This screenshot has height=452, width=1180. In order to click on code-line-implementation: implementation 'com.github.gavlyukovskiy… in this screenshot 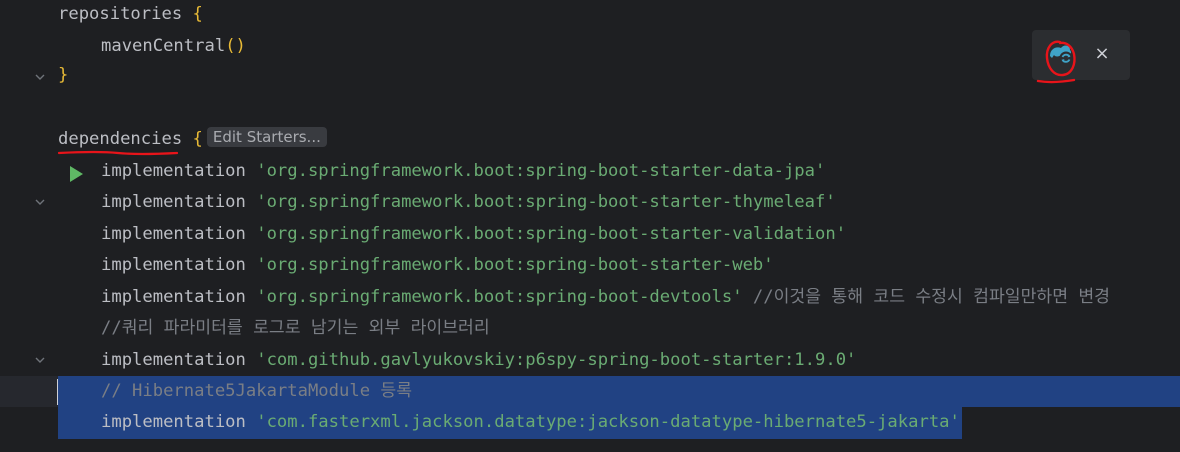, I will do `click(590, 373)`.